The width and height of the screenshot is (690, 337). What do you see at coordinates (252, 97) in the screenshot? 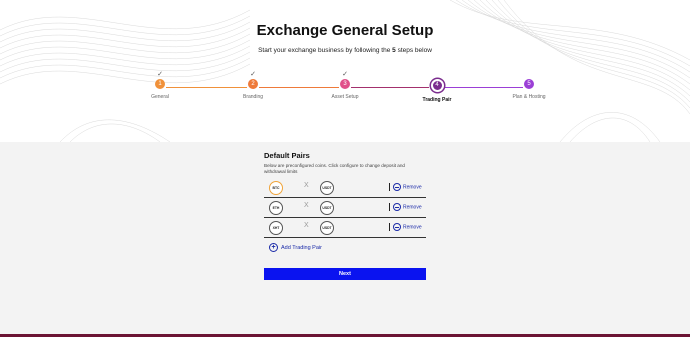
I see `step-label: Branding` at bounding box center [252, 97].